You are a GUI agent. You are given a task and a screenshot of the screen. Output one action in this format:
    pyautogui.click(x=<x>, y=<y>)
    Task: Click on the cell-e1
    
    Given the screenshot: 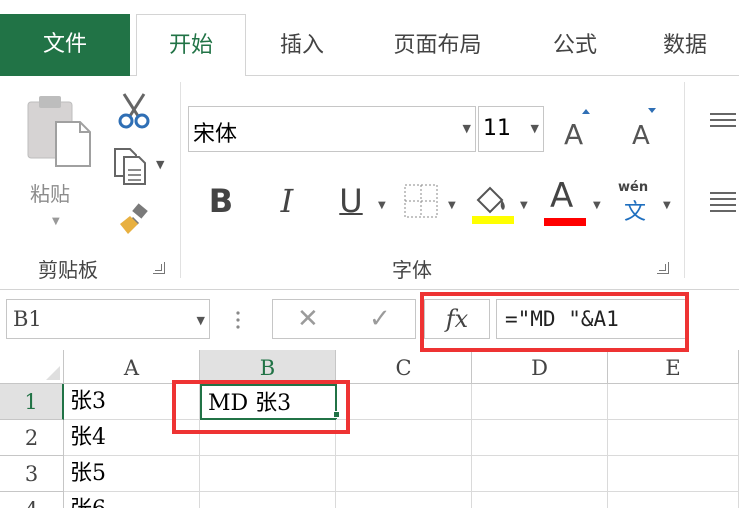 What is the action you would take?
    pyautogui.click(x=673, y=402)
    